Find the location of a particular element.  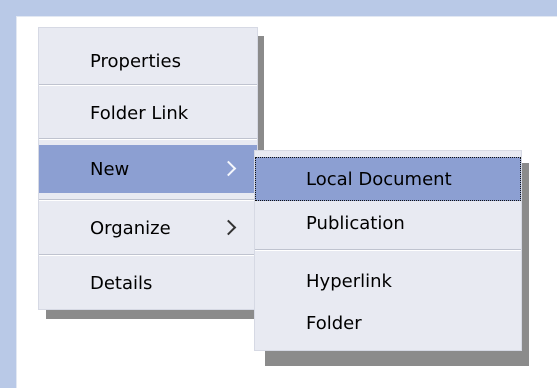

submenu-item-hyperlink: Hyperlink is located at coordinates (388, 281).